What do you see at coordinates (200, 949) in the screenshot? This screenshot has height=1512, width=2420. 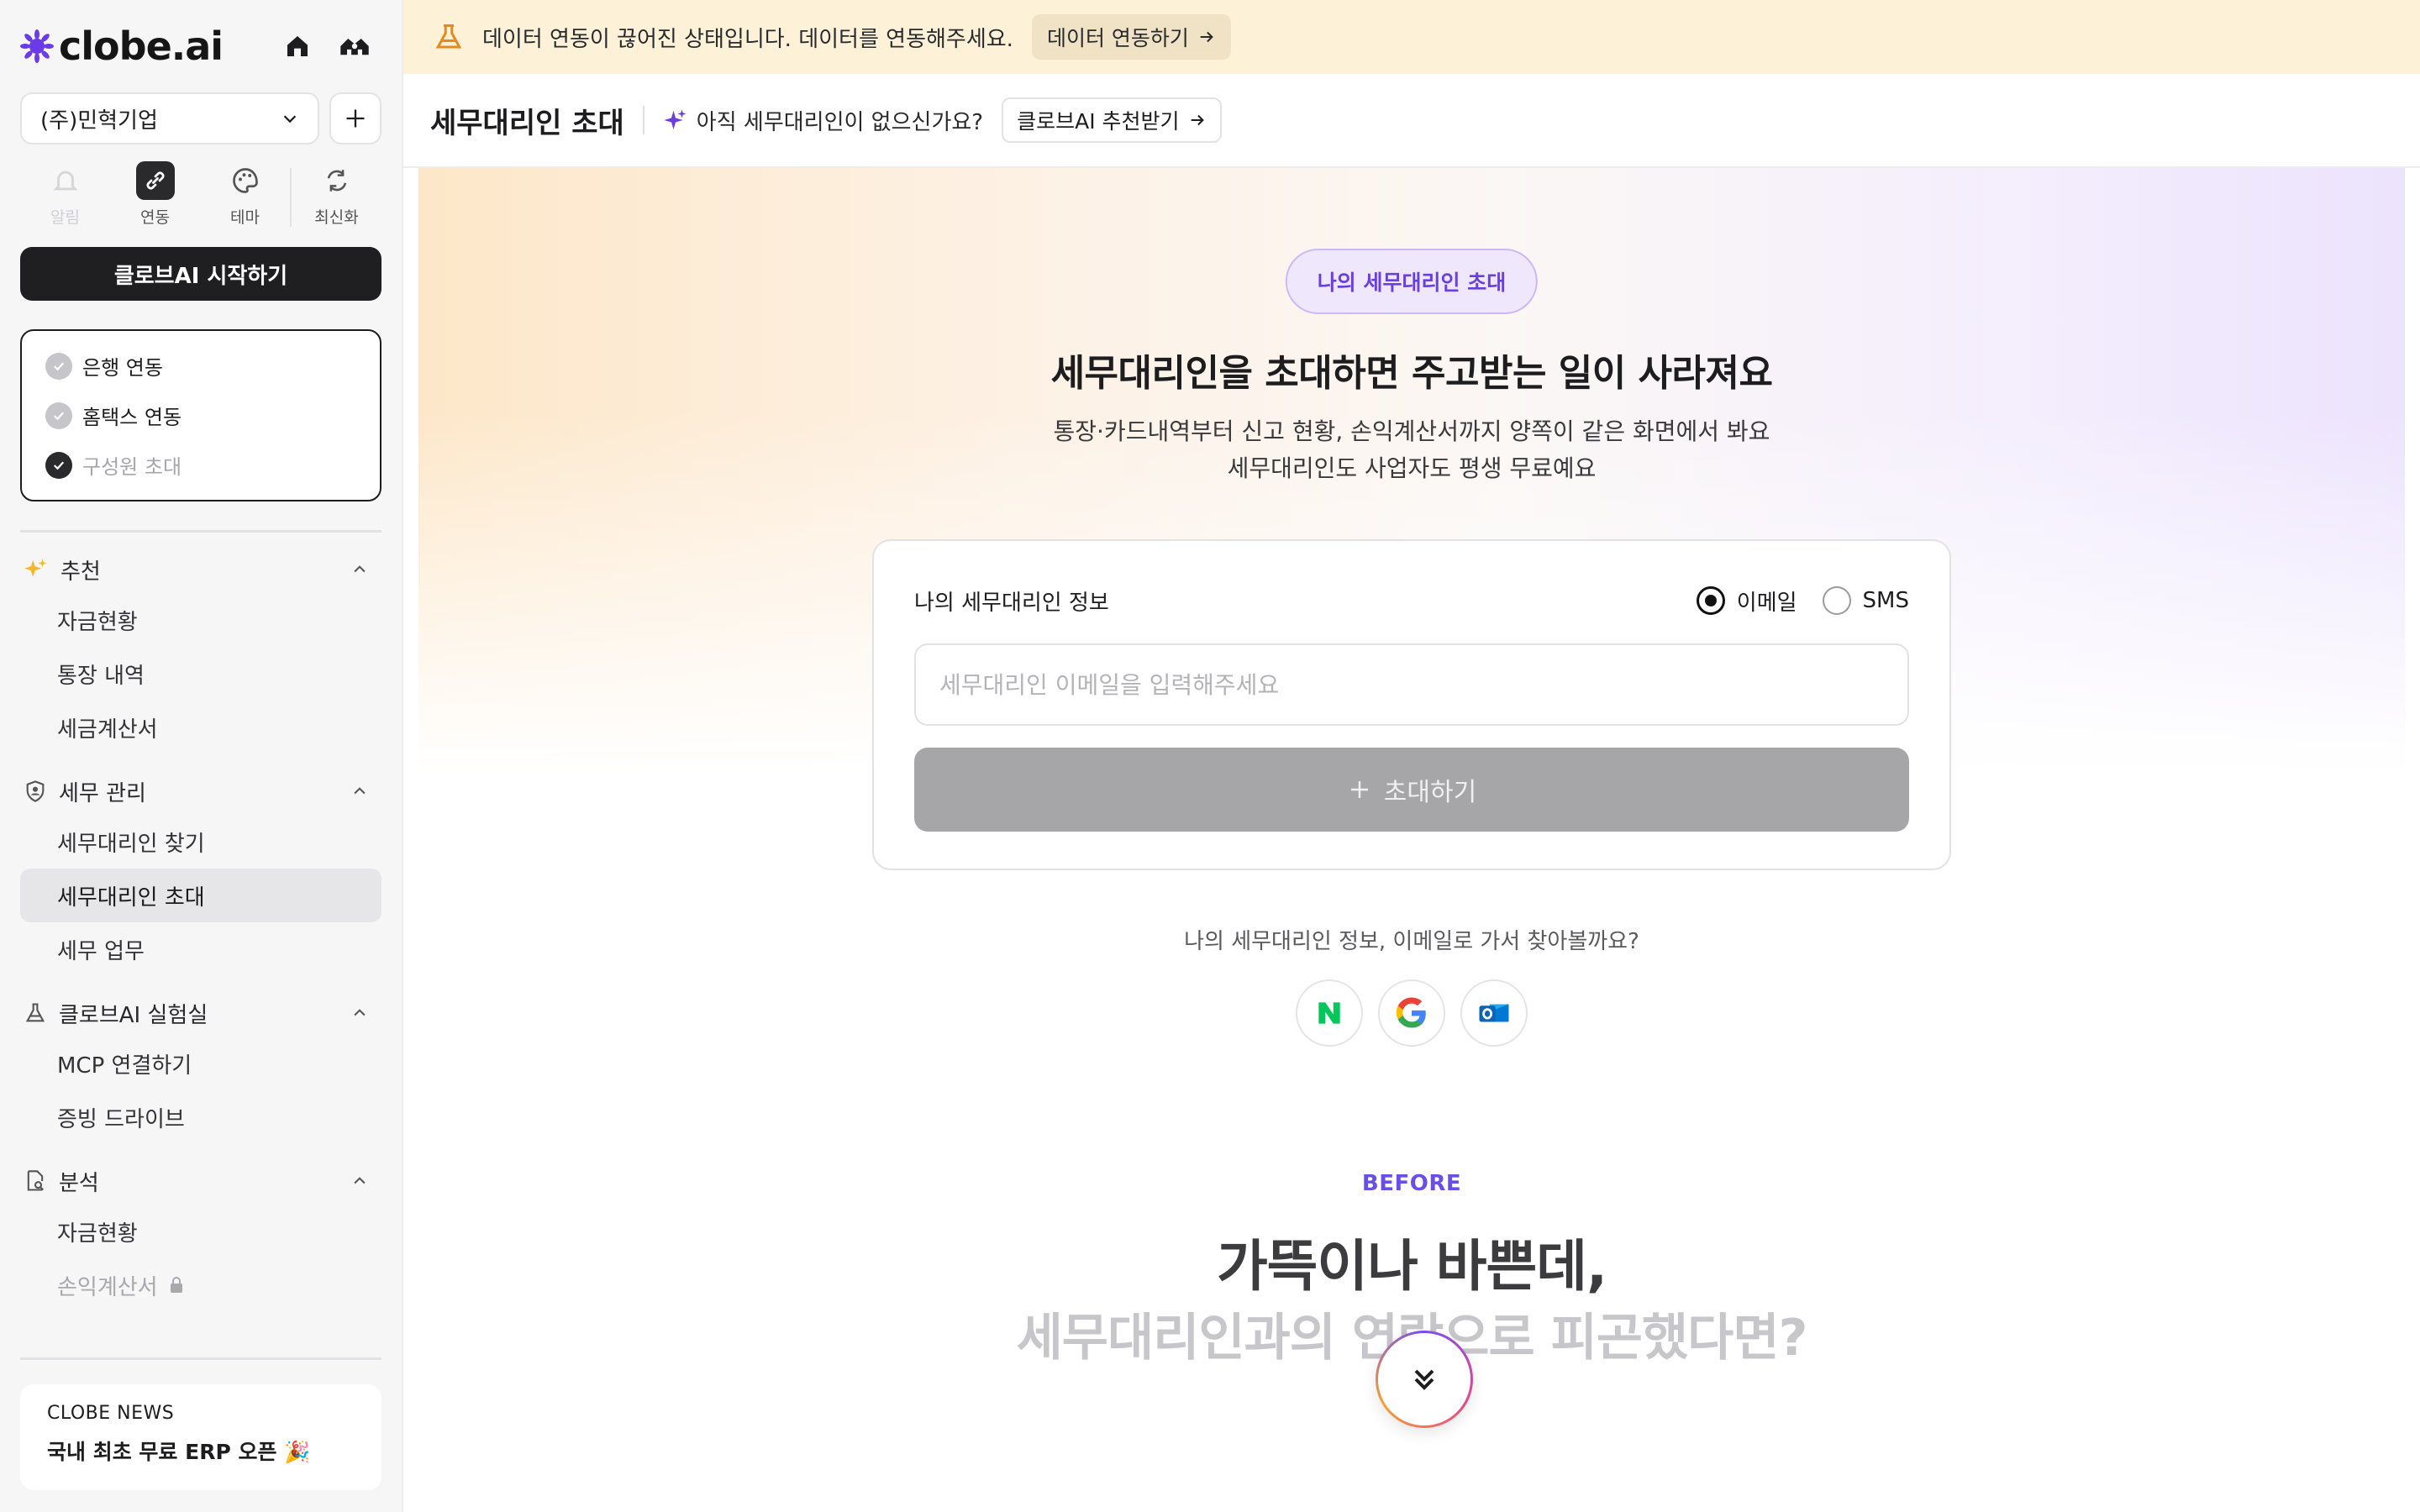 I see `sidebar-item-tax-work: 세무 업무` at bounding box center [200, 949].